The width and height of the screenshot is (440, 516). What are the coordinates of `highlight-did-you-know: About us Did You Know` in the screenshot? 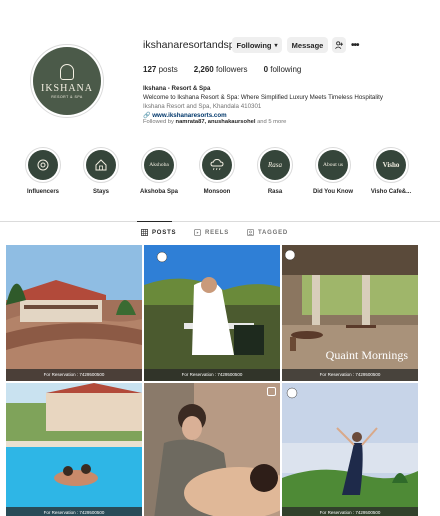 It's located at (333, 171).